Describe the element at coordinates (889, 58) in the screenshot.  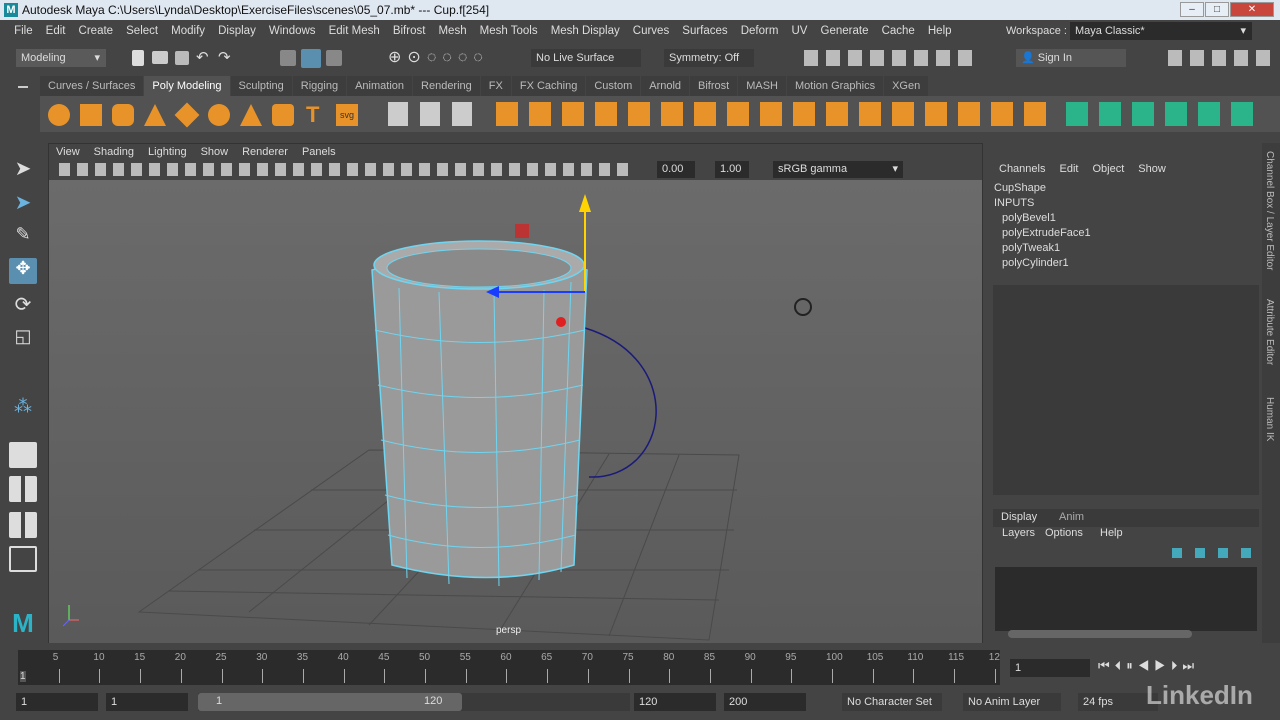
I see `render-icons` at that location.